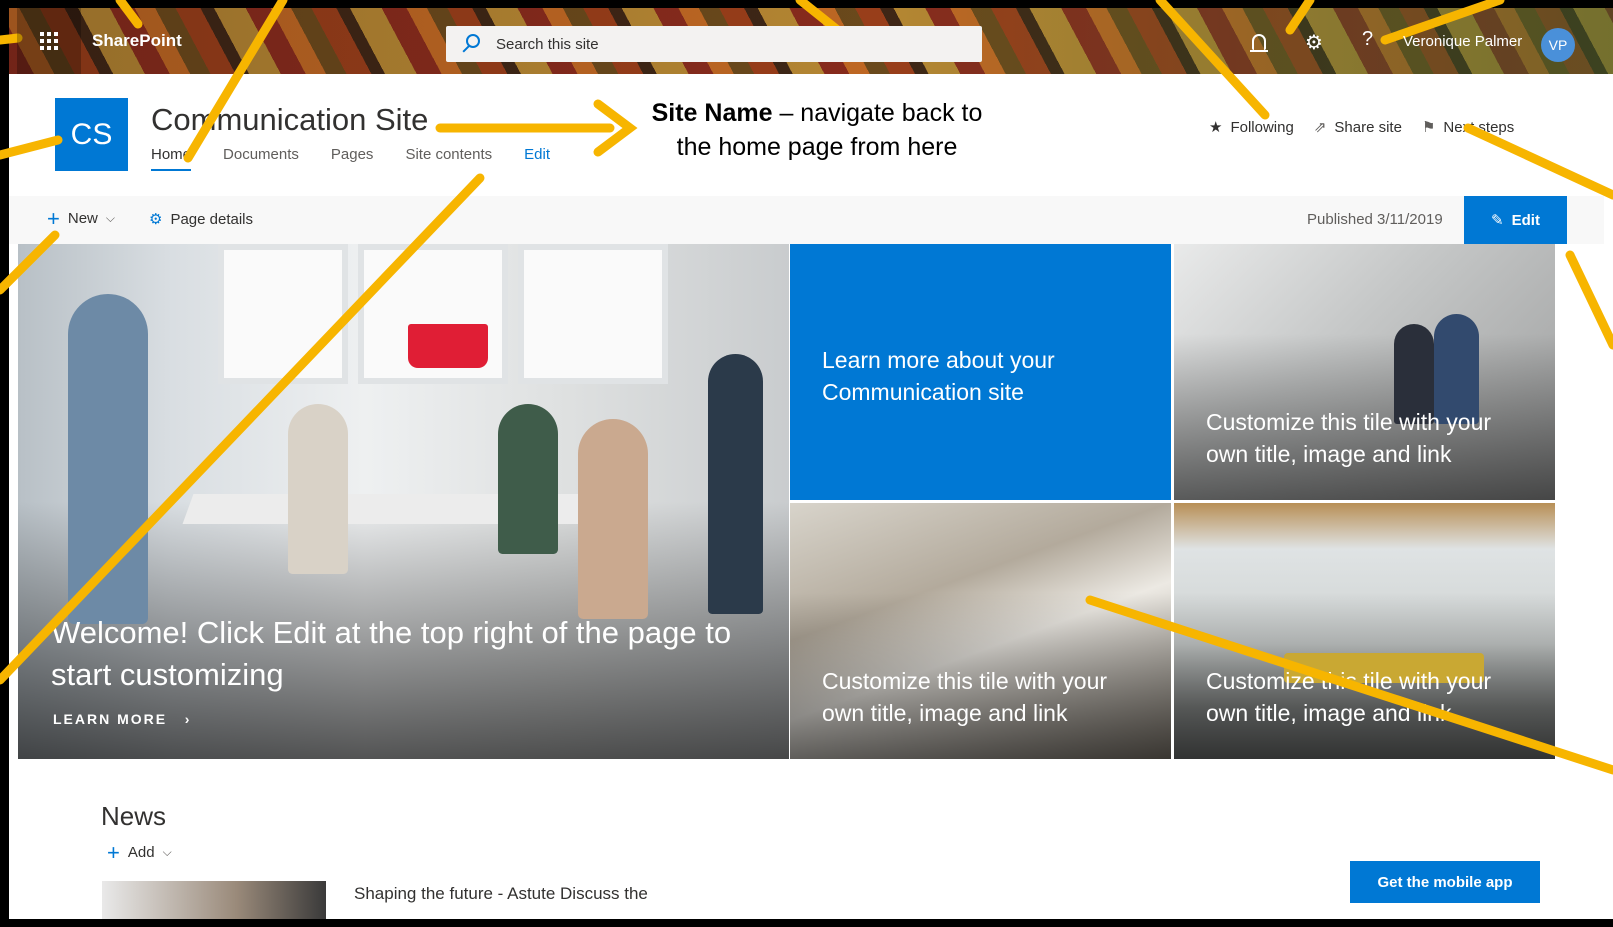 The image size is (1613, 927). What do you see at coordinates (289, 120) in the screenshot?
I see `site-title: Communication Site` at bounding box center [289, 120].